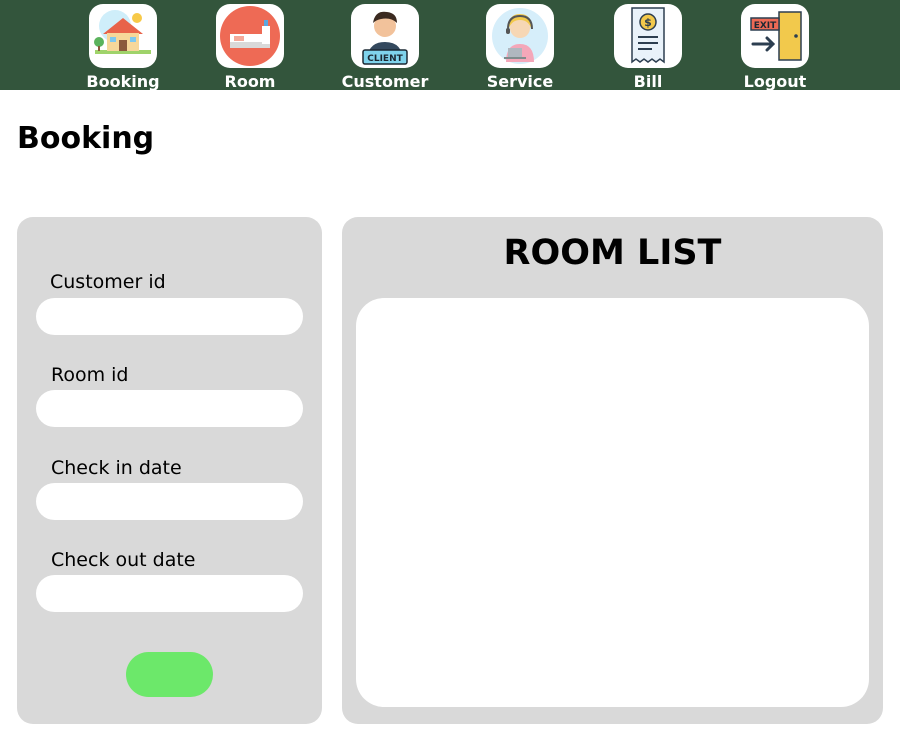 The image size is (900, 750). What do you see at coordinates (169, 501) in the screenshot?
I see `check-in-date-input` at bounding box center [169, 501].